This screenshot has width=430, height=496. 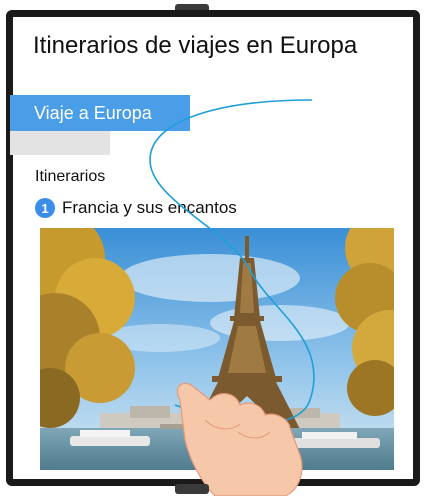 I want to click on tab-placeholder-bar, so click(x=60, y=143).